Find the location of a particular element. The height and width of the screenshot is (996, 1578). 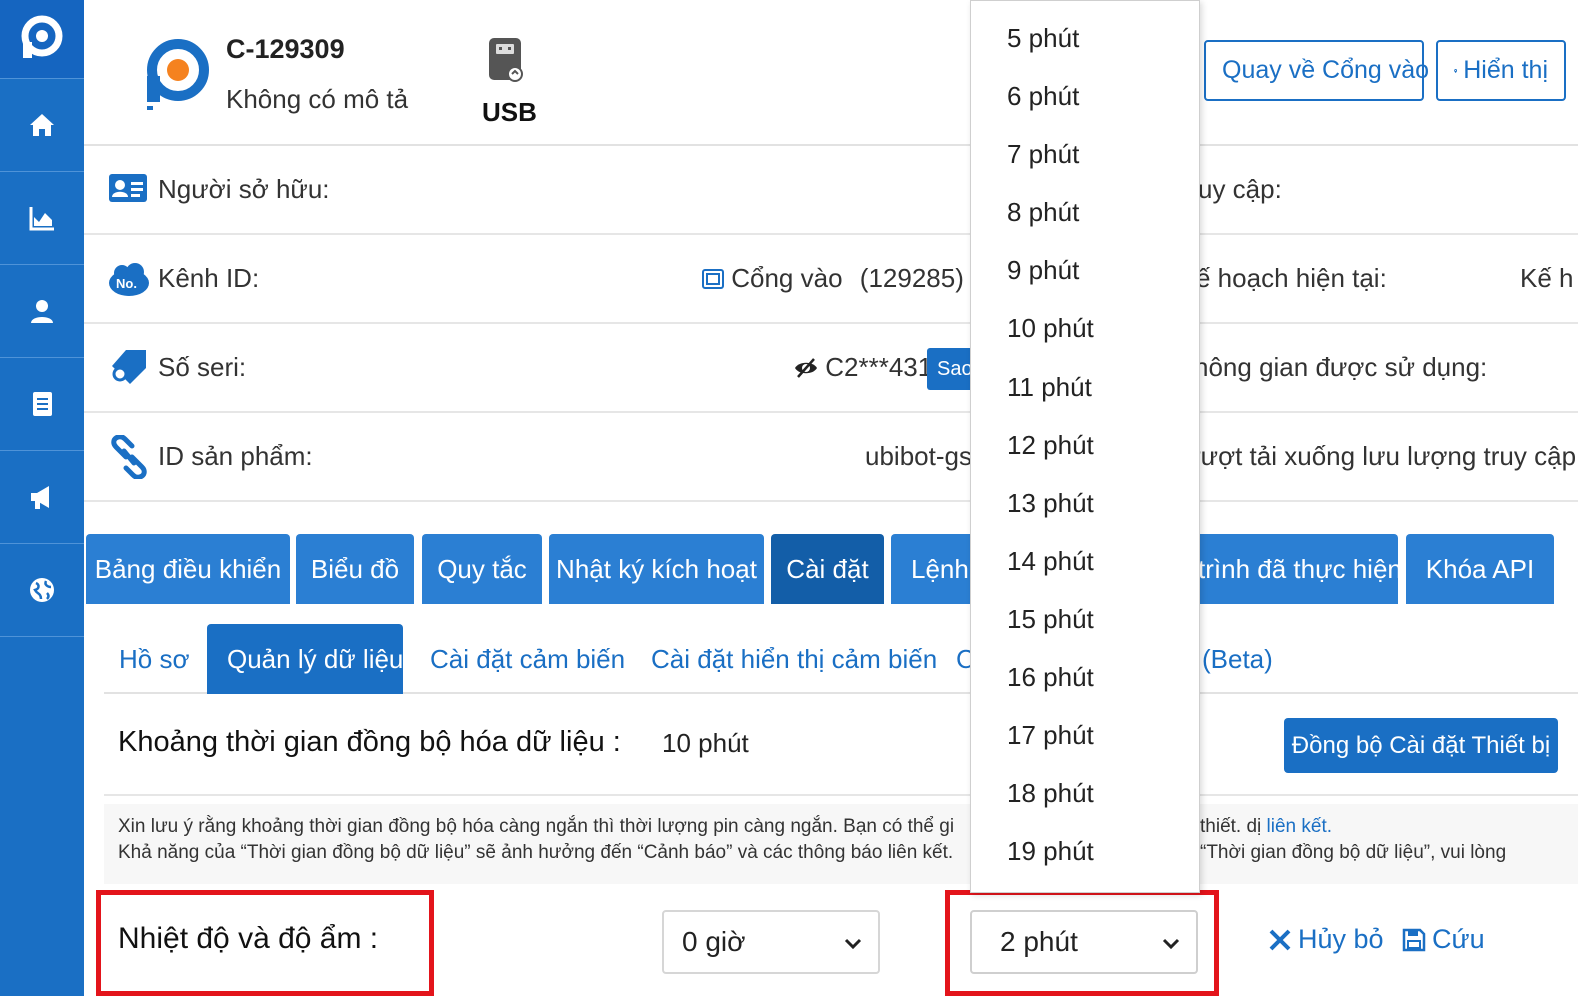

dropdown-option: 8 phút is located at coordinates (1043, 212).